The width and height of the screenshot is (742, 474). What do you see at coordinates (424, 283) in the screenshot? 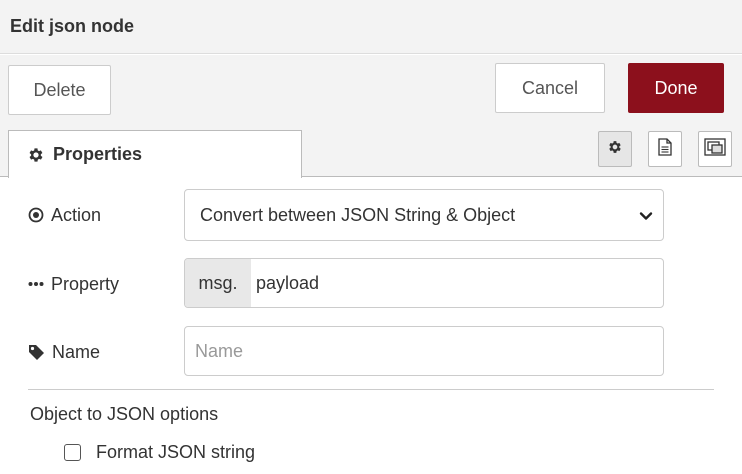
I see `property-typed-input: msg. payload` at bounding box center [424, 283].